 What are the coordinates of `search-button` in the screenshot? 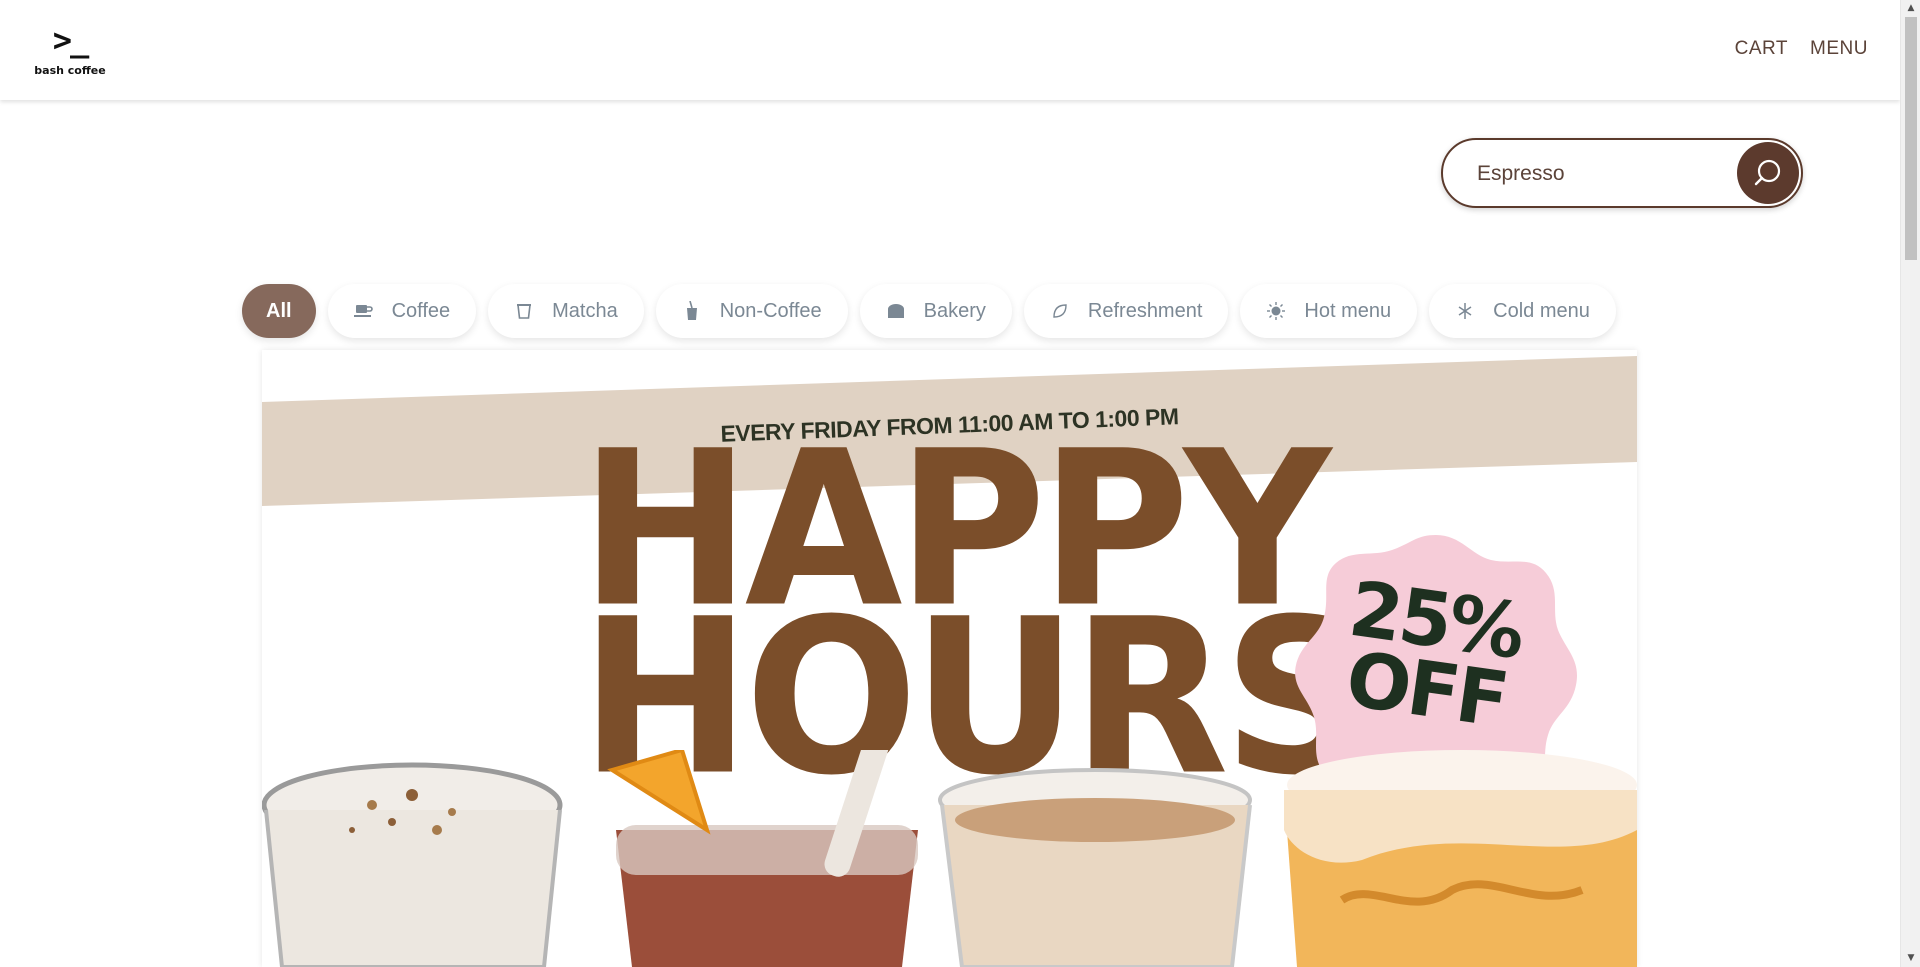 It's located at (1768, 173).